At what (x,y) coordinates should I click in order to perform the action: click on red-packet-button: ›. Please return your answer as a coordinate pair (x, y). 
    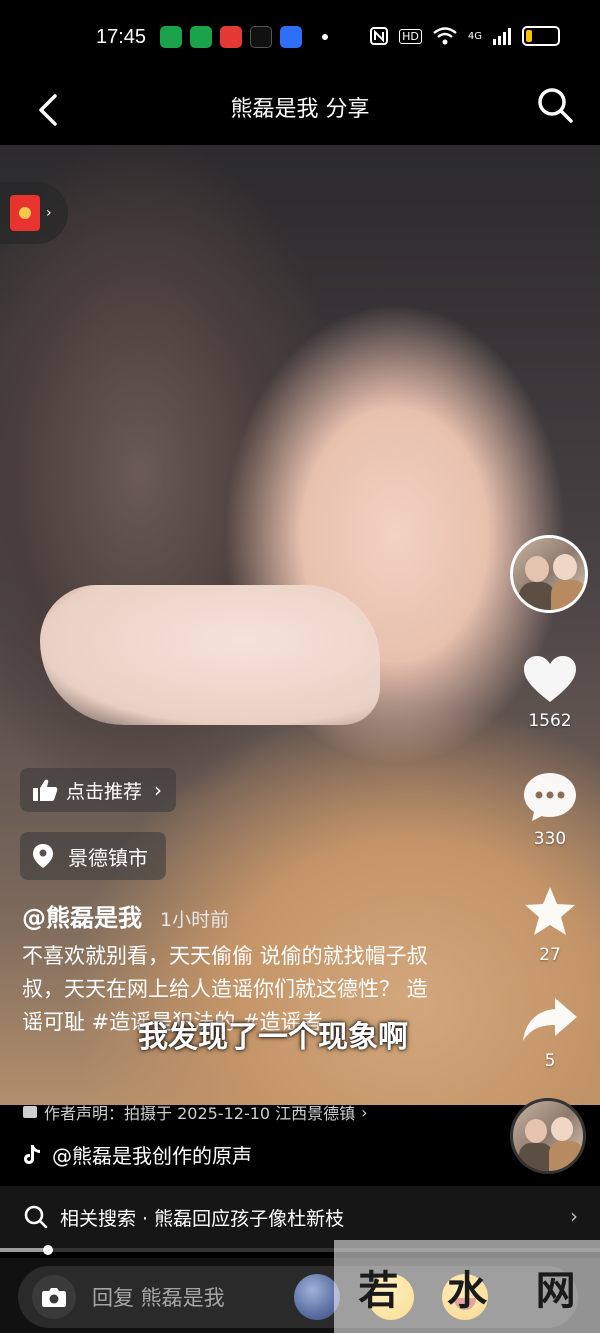
    Looking at the image, I should click on (34, 213).